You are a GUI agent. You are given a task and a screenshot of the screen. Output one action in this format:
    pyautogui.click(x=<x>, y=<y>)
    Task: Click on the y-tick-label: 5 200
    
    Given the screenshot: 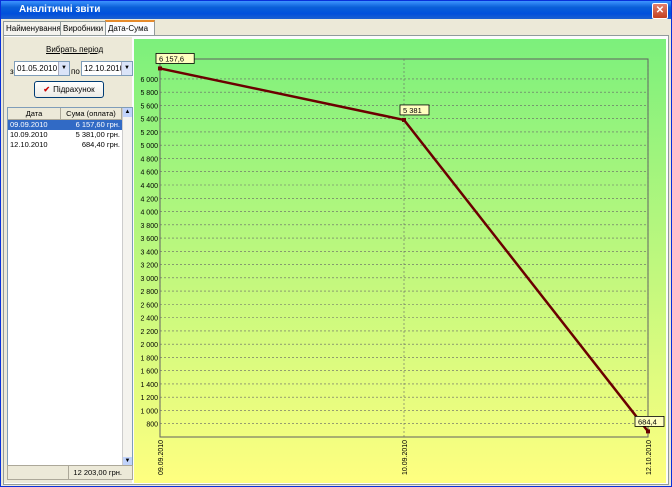 What is the action you would take?
    pyautogui.click(x=149, y=133)
    